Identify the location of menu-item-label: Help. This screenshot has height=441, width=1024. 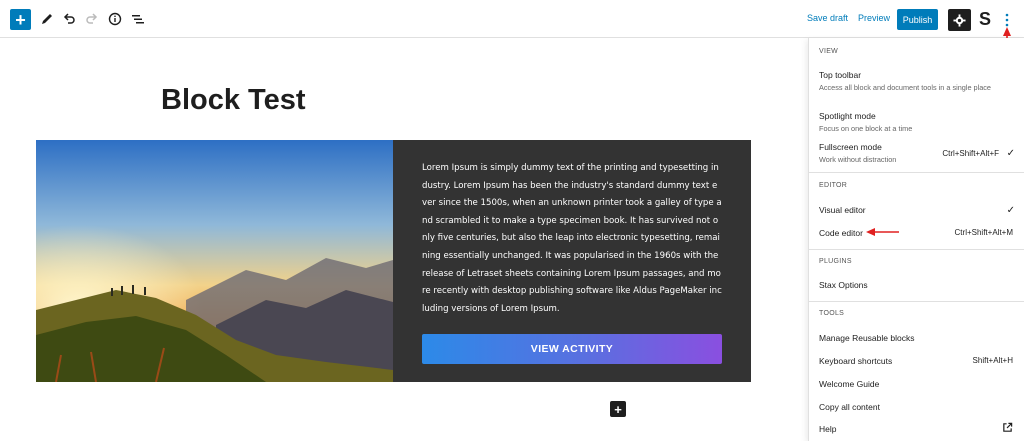
(828, 429).